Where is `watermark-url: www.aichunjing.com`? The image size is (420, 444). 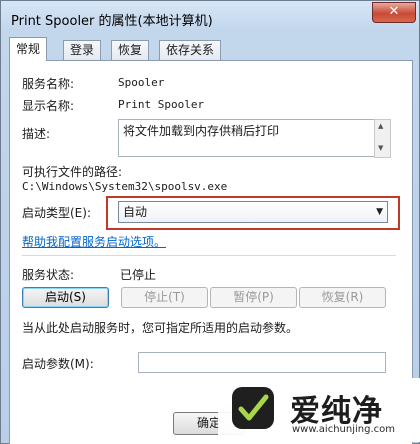 watermark-url: www.aichunjing.com is located at coordinates (343, 429).